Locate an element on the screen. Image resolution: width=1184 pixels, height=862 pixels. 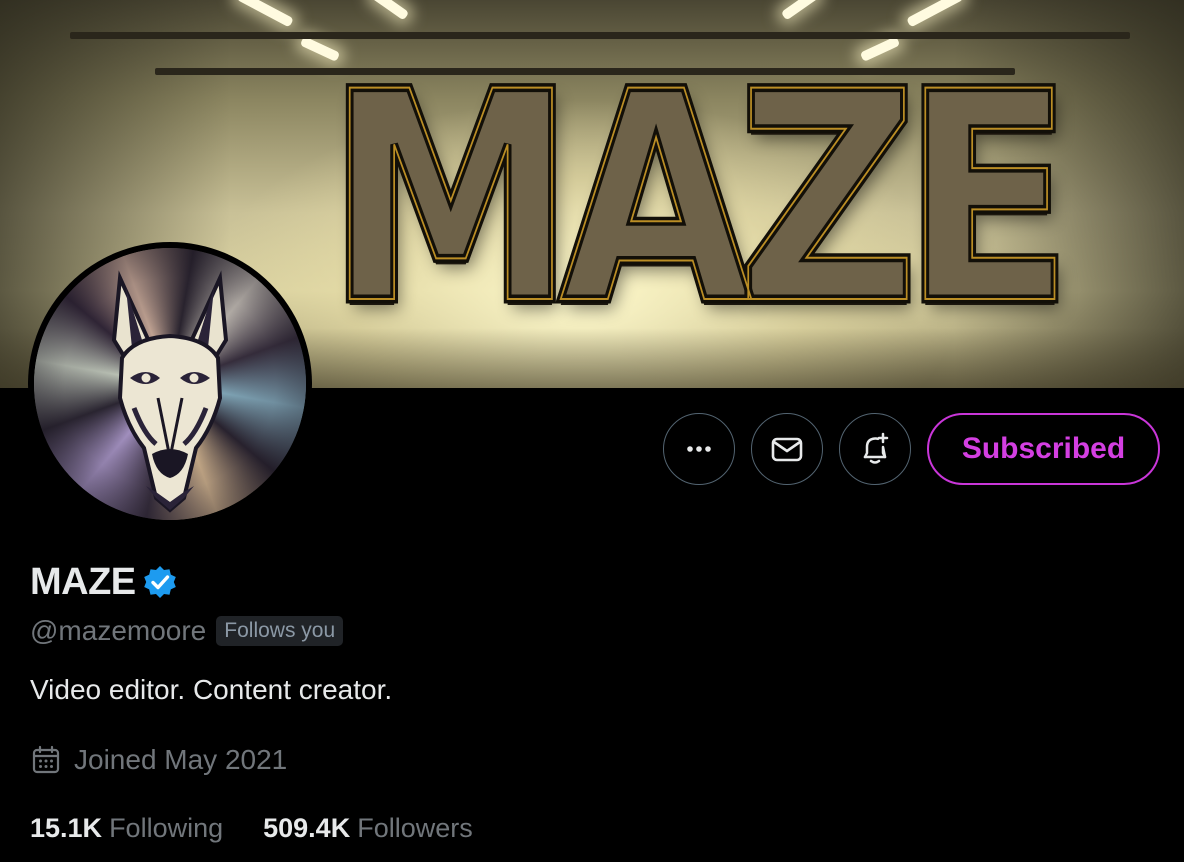
avatar-image is located at coordinates (170, 384).